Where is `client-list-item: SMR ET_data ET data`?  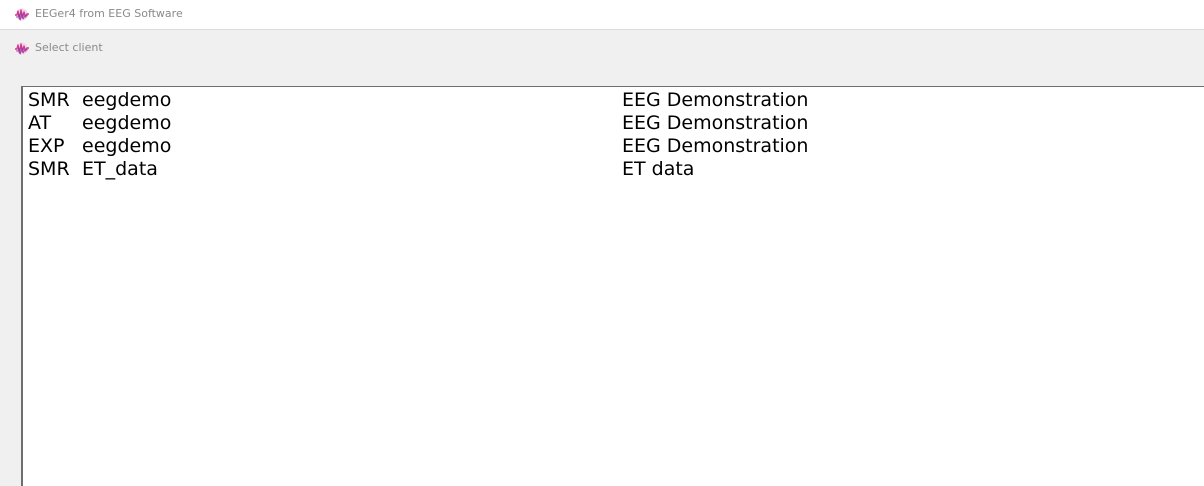 client-list-item: SMR ET_data ET data is located at coordinates (616, 169).